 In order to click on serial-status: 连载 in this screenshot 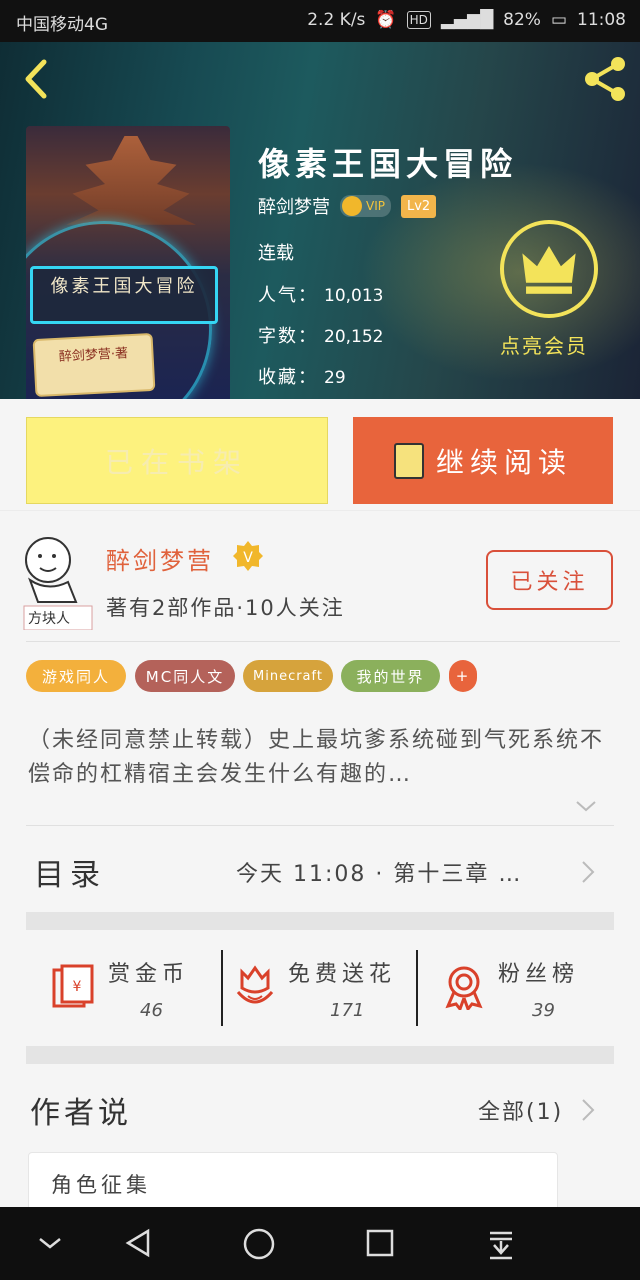, I will do `click(276, 253)`.